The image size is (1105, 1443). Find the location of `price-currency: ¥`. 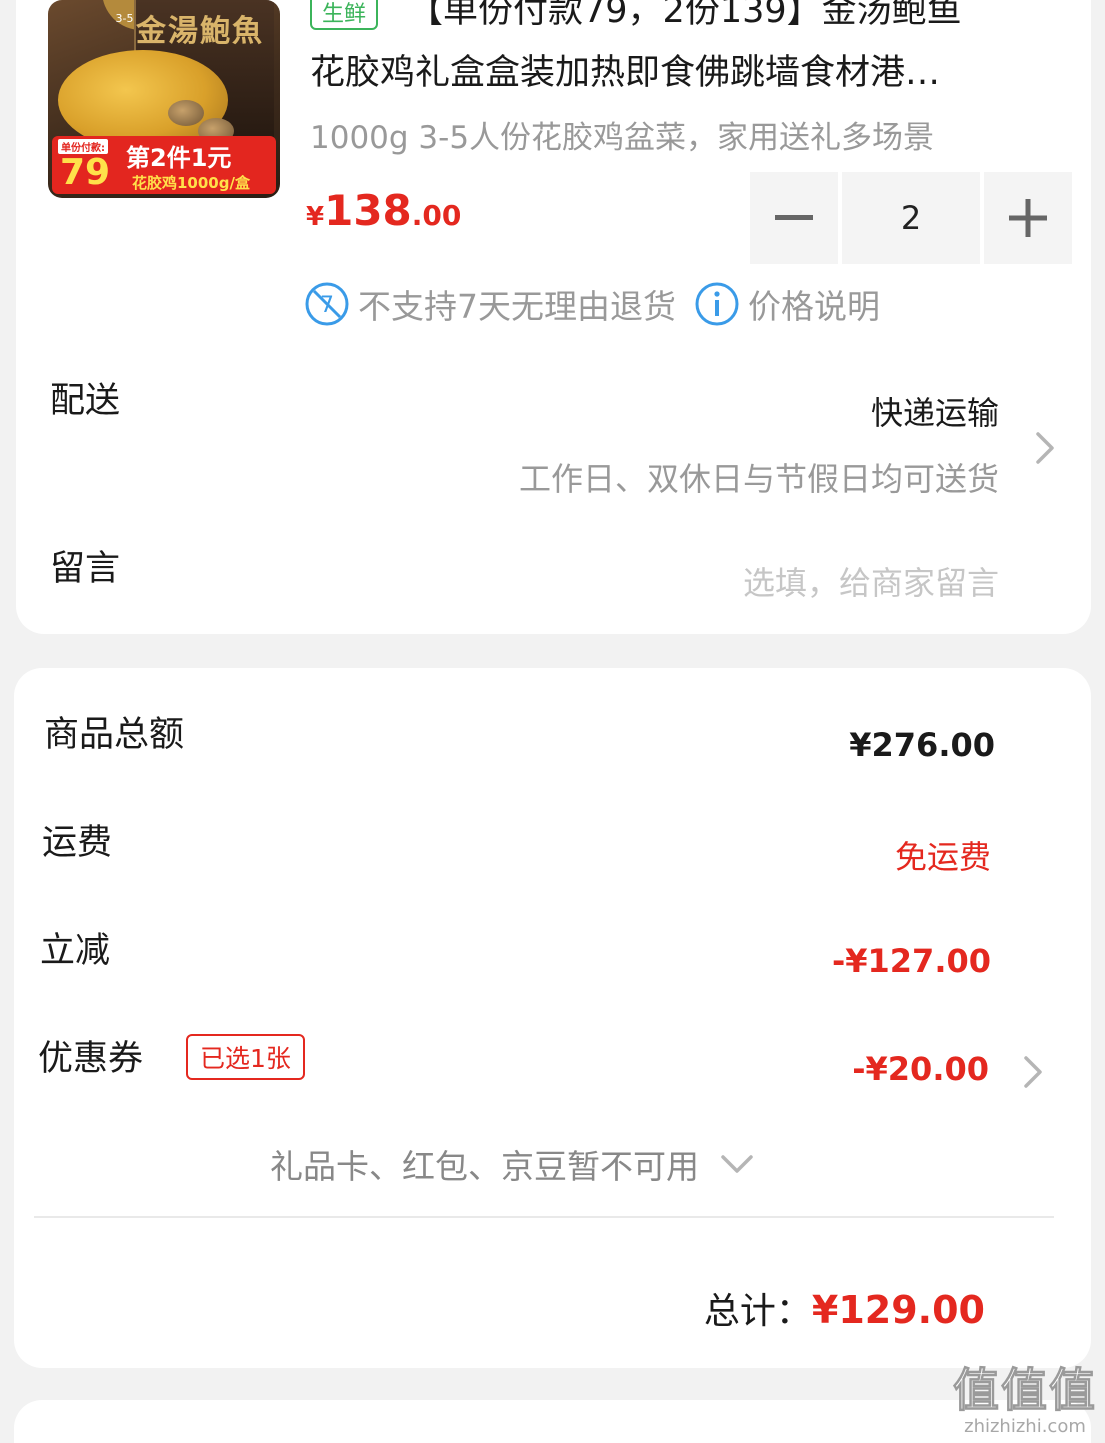

price-currency: ¥ is located at coordinates (315, 217).